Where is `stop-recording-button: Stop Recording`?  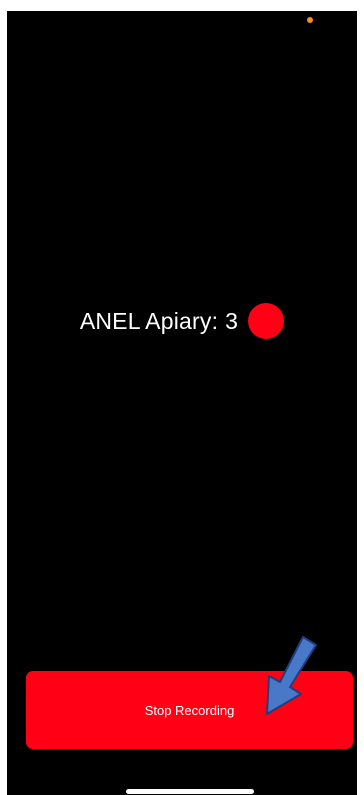
stop-recording-button: Stop Recording is located at coordinates (189, 710).